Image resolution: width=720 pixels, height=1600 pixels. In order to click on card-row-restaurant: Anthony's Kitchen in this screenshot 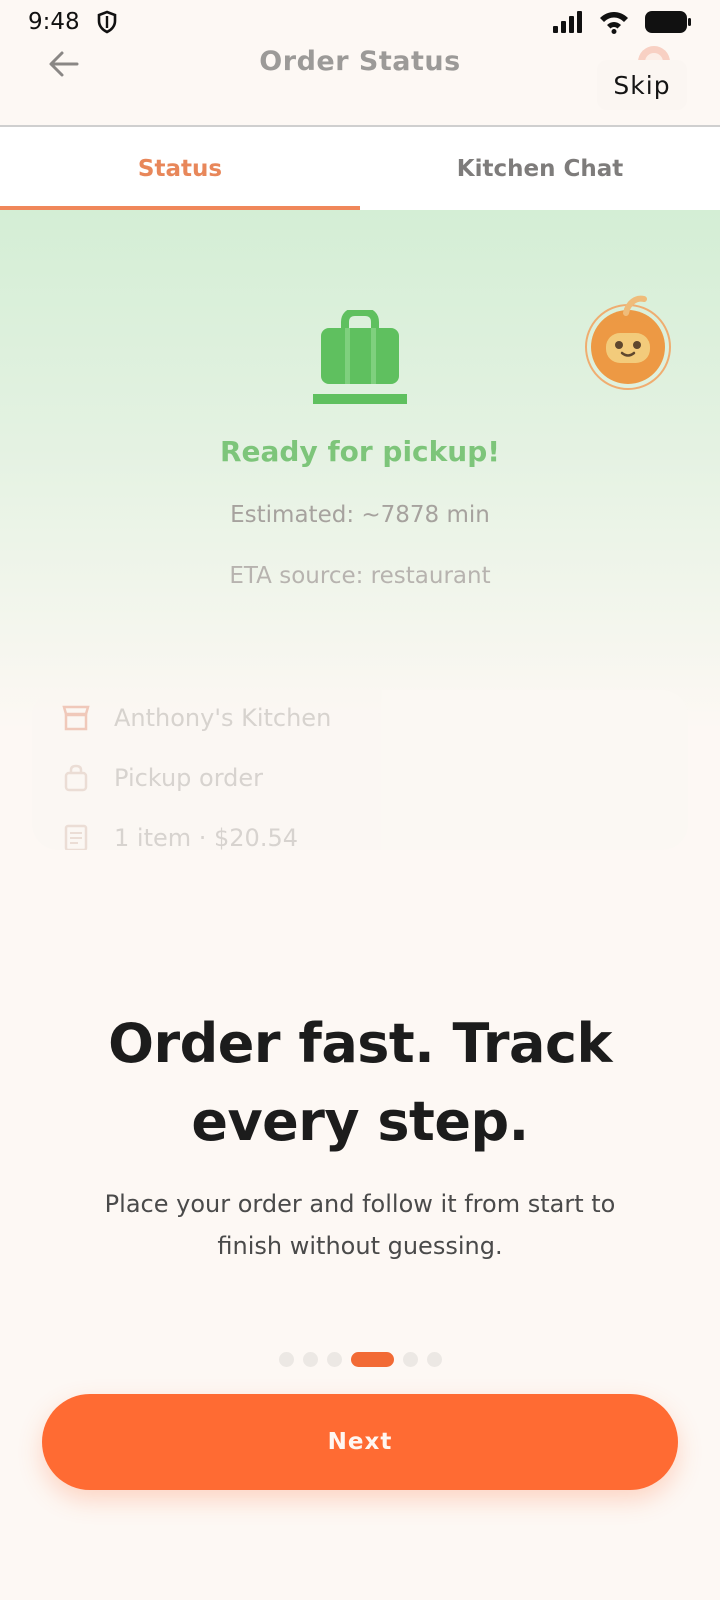, I will do `click(196, 718)`.